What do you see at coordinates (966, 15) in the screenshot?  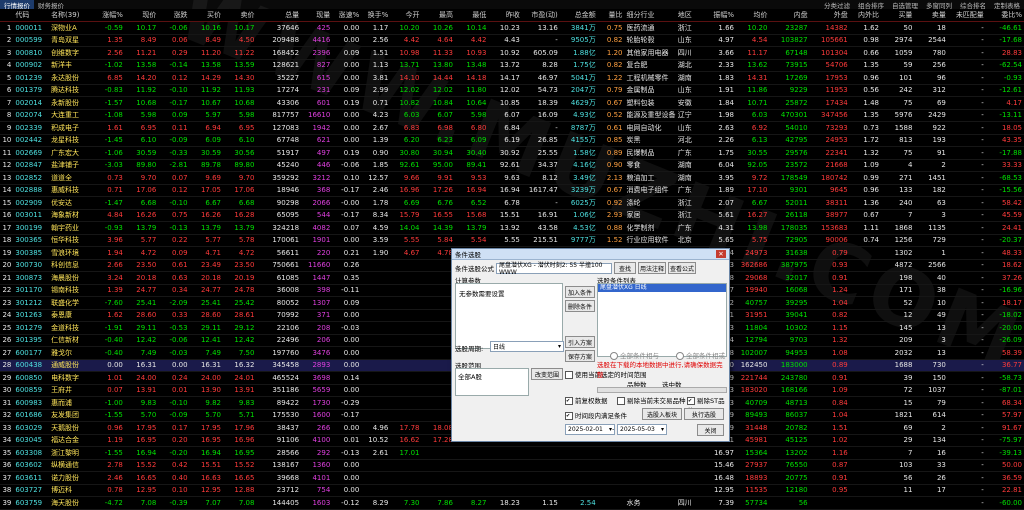 I see `column-header: 未匹配量` at bounding box center [966, 15].